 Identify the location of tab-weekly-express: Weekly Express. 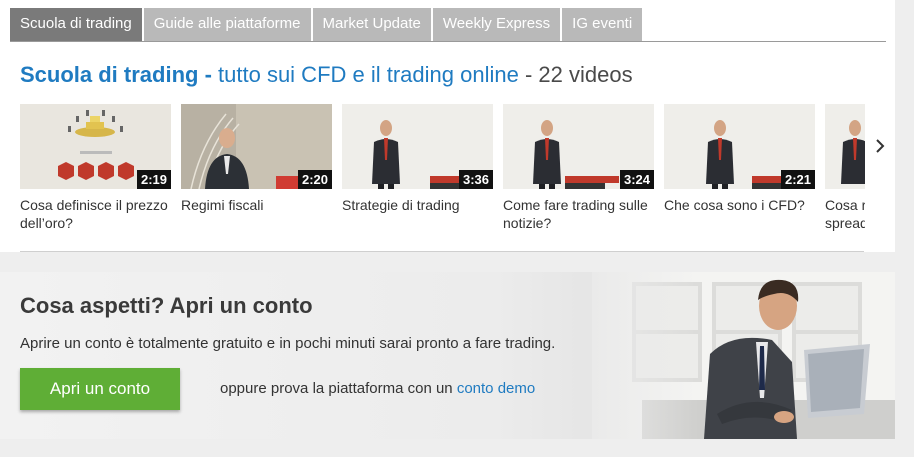
(496, 24).